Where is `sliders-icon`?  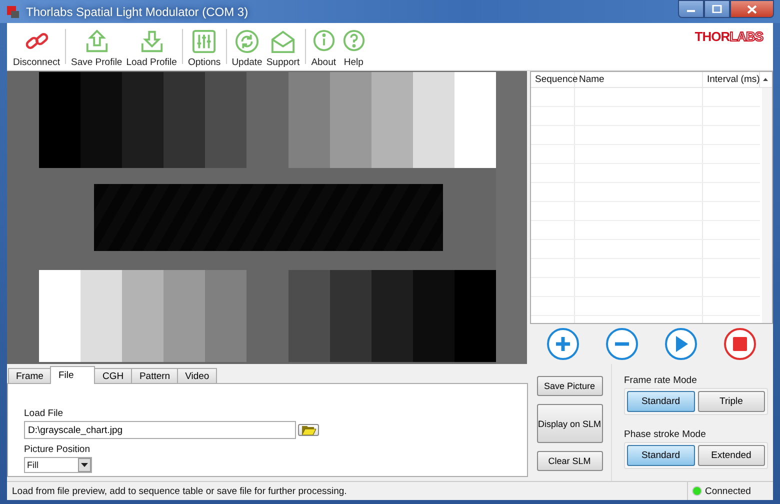 sliders-icon is located at coordinates (204, 41).